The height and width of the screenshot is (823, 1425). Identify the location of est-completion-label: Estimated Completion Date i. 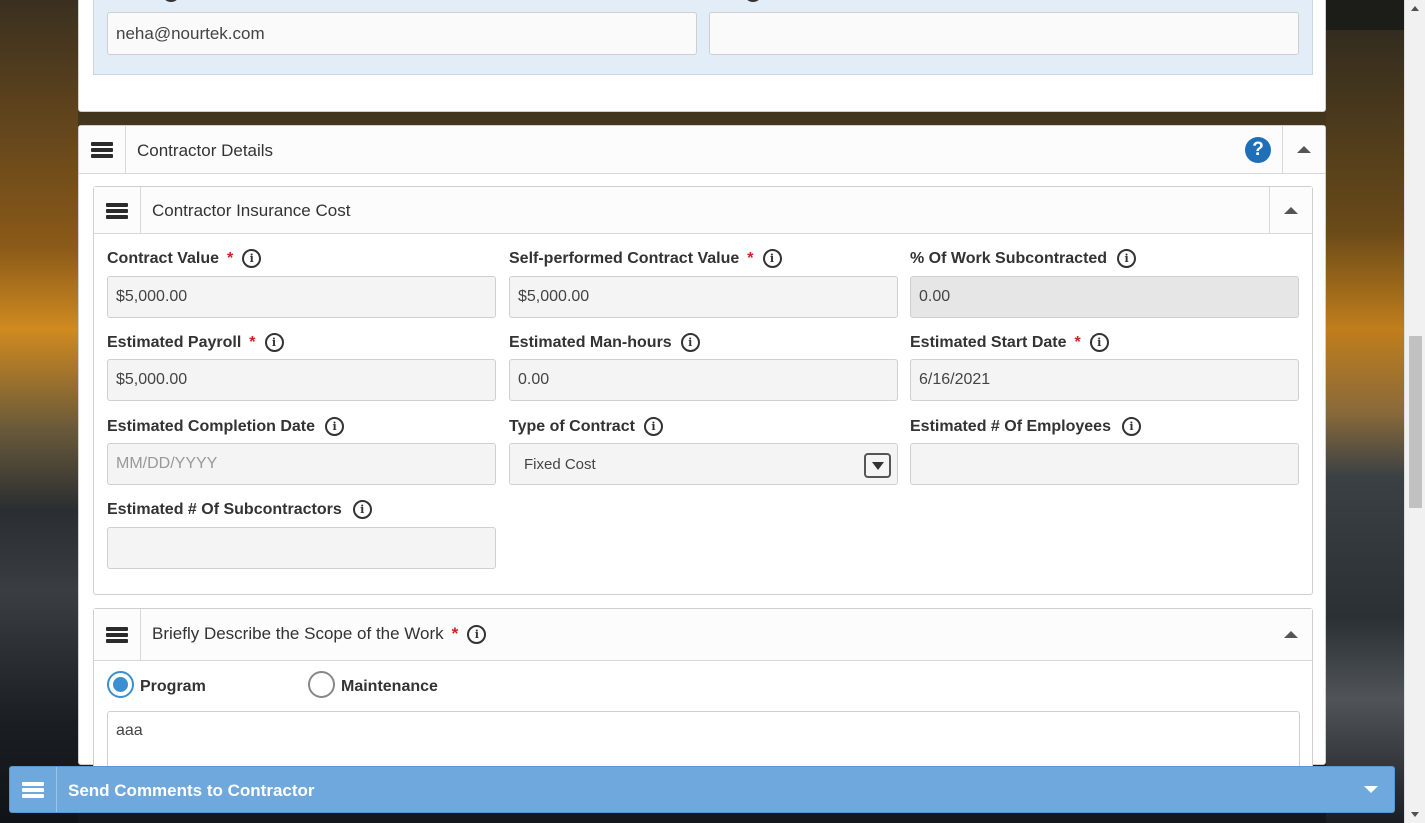
(226, 426).